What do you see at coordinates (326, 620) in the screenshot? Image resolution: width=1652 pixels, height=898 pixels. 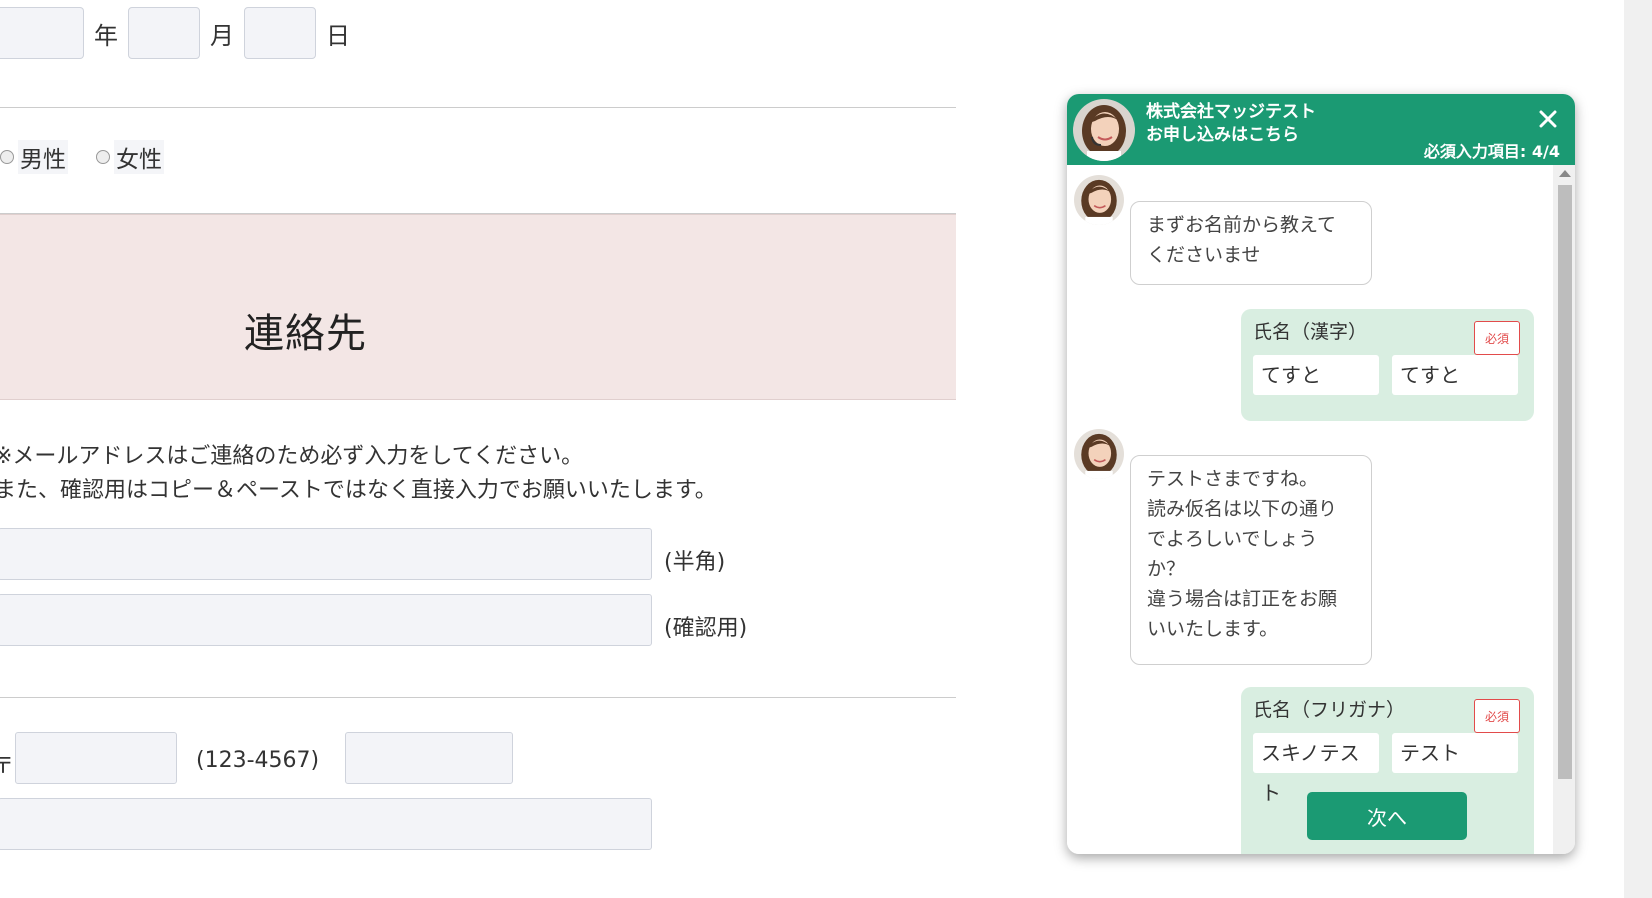 I see `email-confirm-input` at bounding box center [326, 620].